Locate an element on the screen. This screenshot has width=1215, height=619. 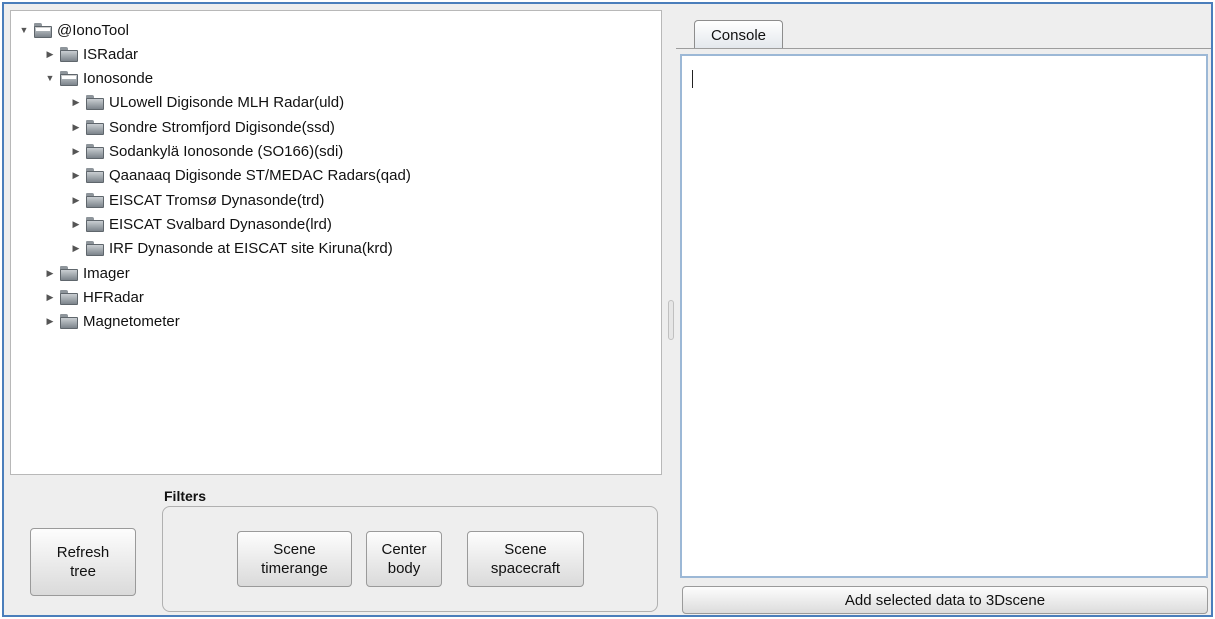
tree-node: ▼ Ionosonde is located at coordinates (99, 79).